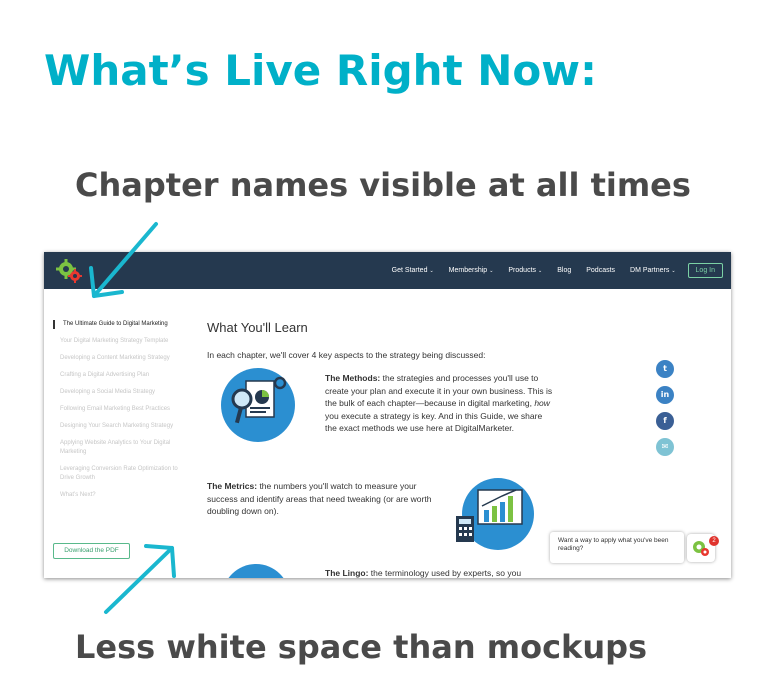 The width and height of the screenshot is (765, 680). Describe the element at coordinates (118, 358) in the screenshot. I see `sidebar-item-content-marketing: Developing a Content Marketing Strategy` at that location.